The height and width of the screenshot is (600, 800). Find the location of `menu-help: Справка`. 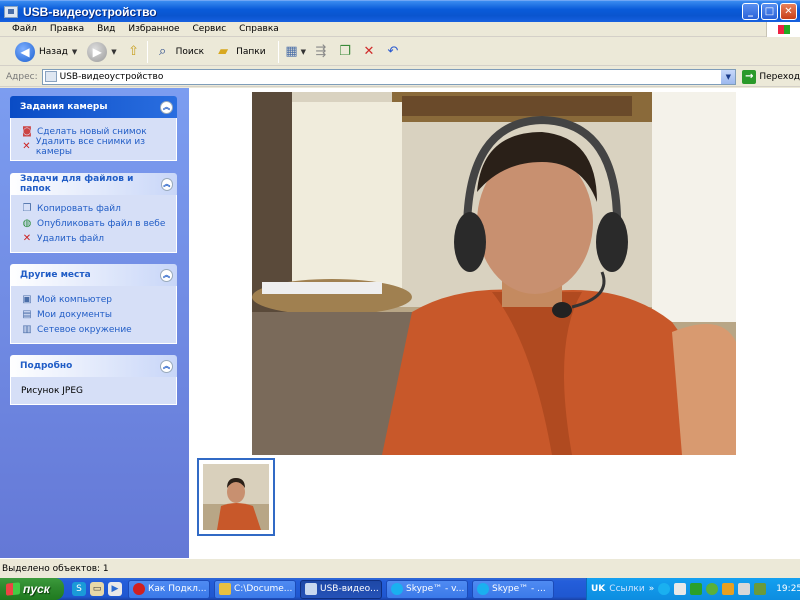

menu-help: Справка is located at coordinates (259, 29).